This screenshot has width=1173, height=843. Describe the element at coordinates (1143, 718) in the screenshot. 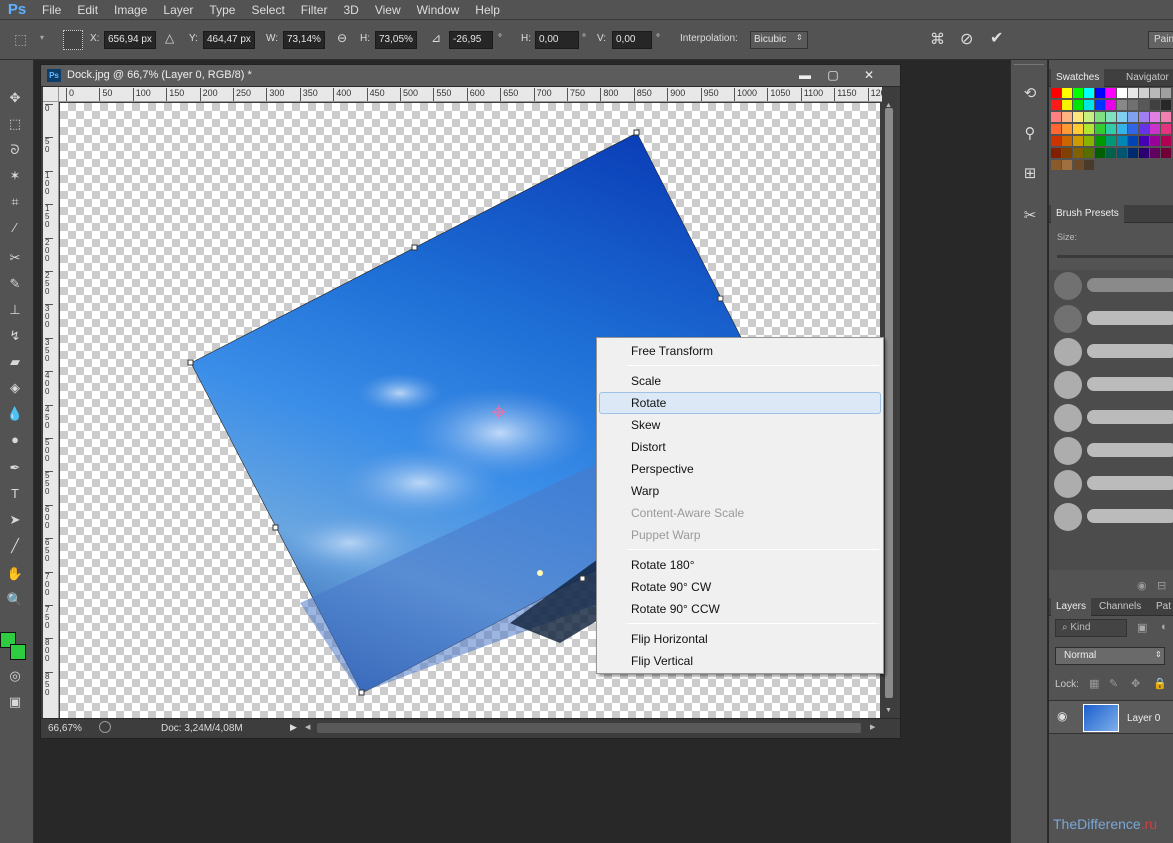

I see `layer-name: Layer 0` at that location.